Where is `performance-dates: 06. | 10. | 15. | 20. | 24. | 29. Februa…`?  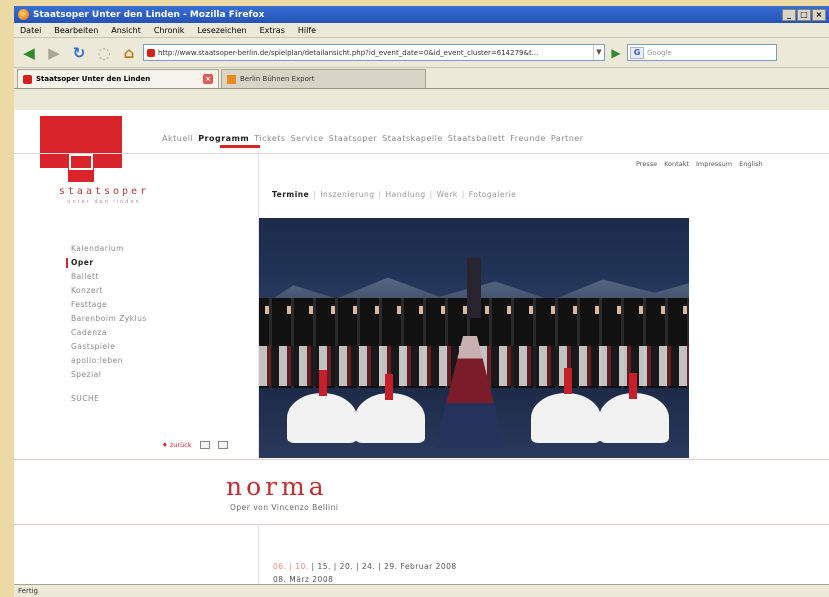
performance-dates: 06. | 10. | 15. | 20. | 24. | 29. Februa… is located at coordinates (365, 572).